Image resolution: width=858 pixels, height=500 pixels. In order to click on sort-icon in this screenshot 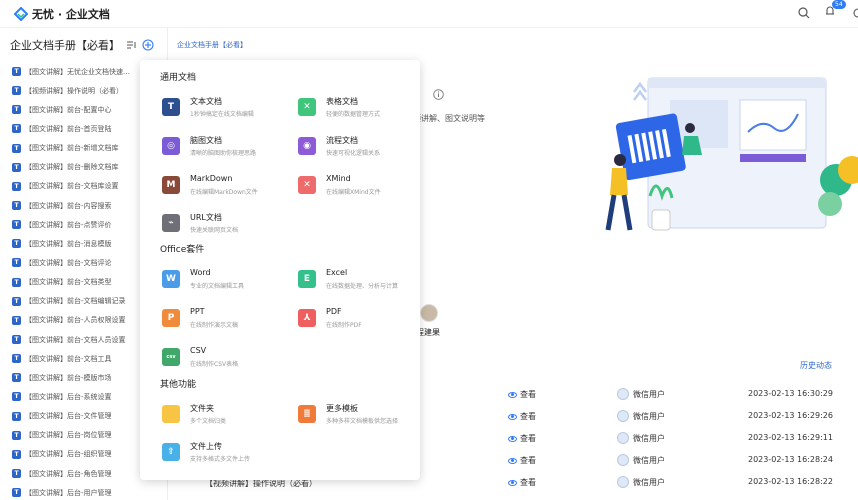, I will do `click(131, 45)`.